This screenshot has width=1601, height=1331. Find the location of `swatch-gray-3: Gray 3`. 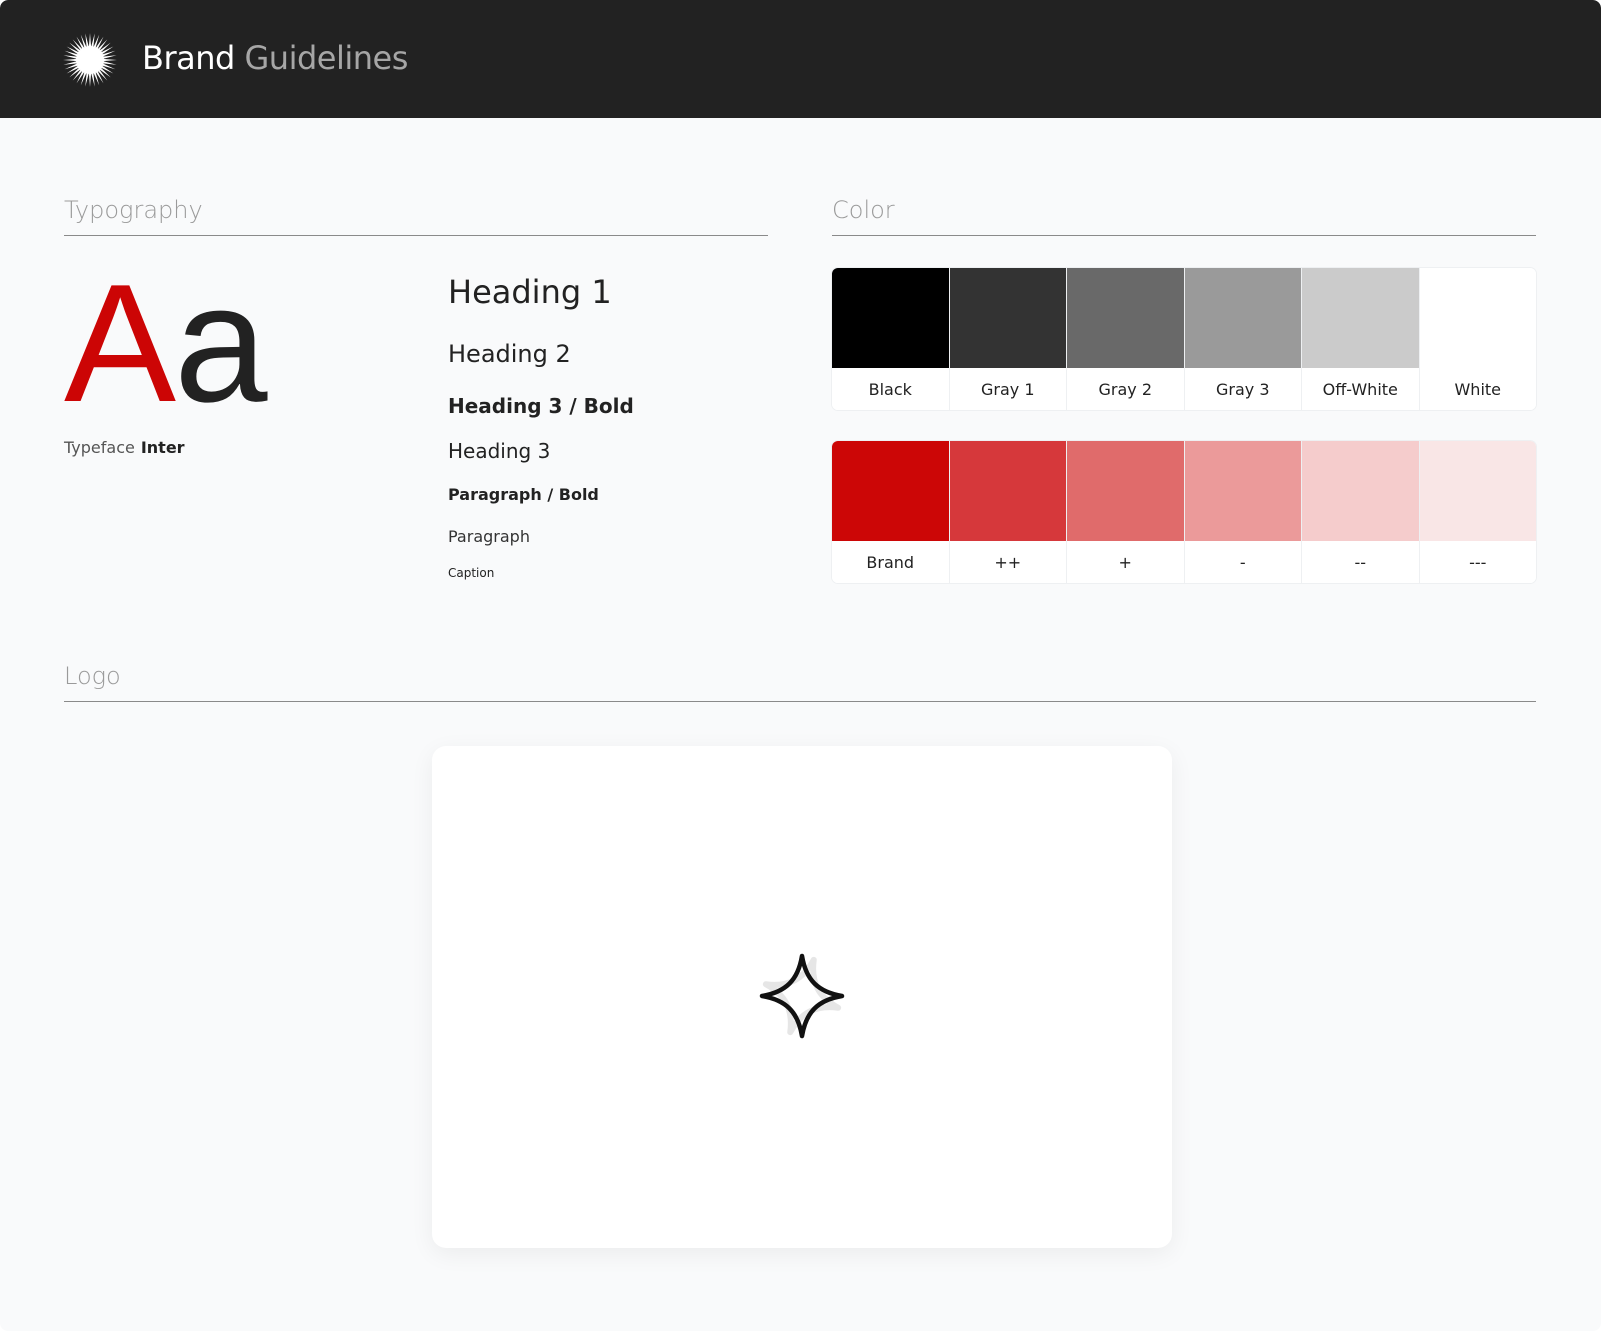

swatch-gray-3: Gray 3 is located at coordinates (1243, 339).